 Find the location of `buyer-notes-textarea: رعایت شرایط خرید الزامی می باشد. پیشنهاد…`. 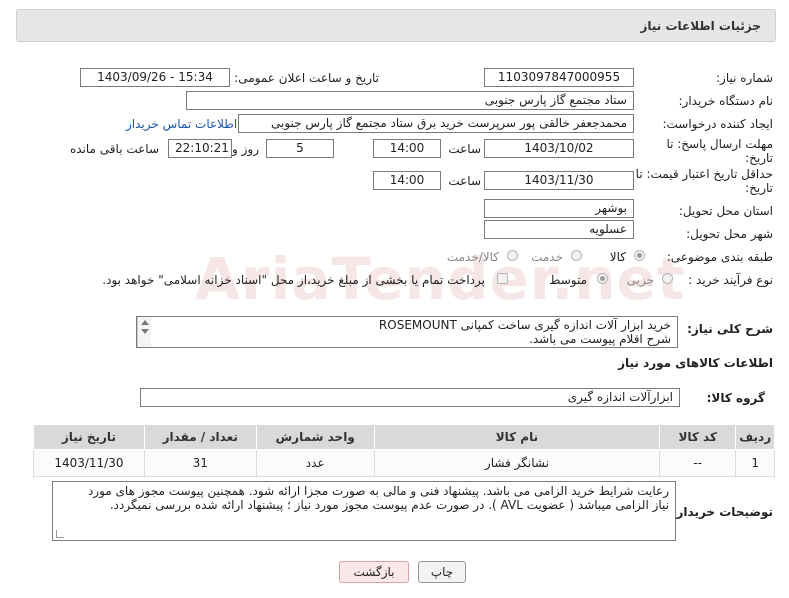

buyer-notes-textarea: رعایت شرایط خرید الزامی می باشد. پیشنهاد… is located at coordinates (364, 511).